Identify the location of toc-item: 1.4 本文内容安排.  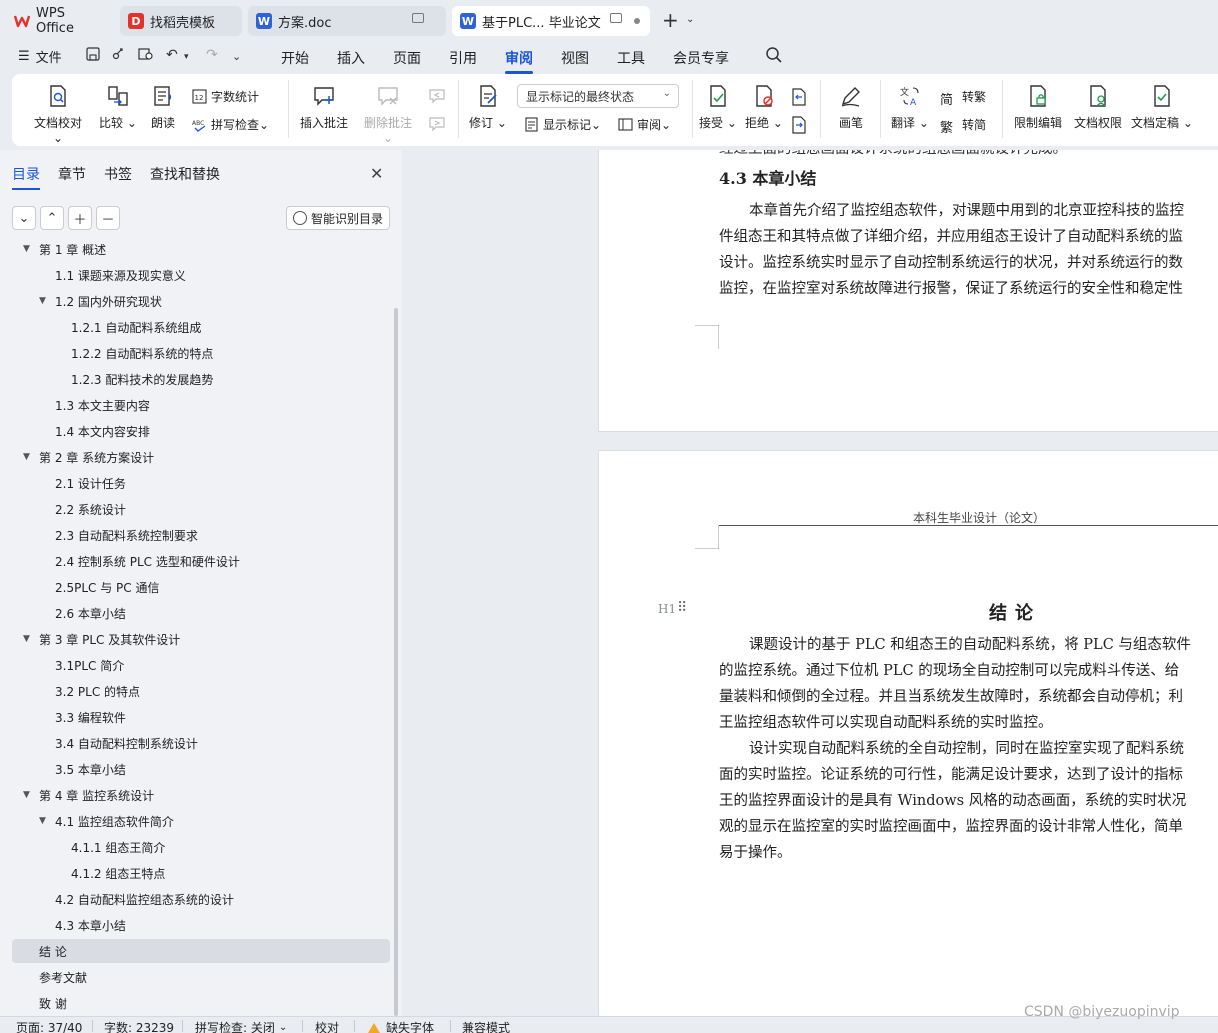
(201, 431).